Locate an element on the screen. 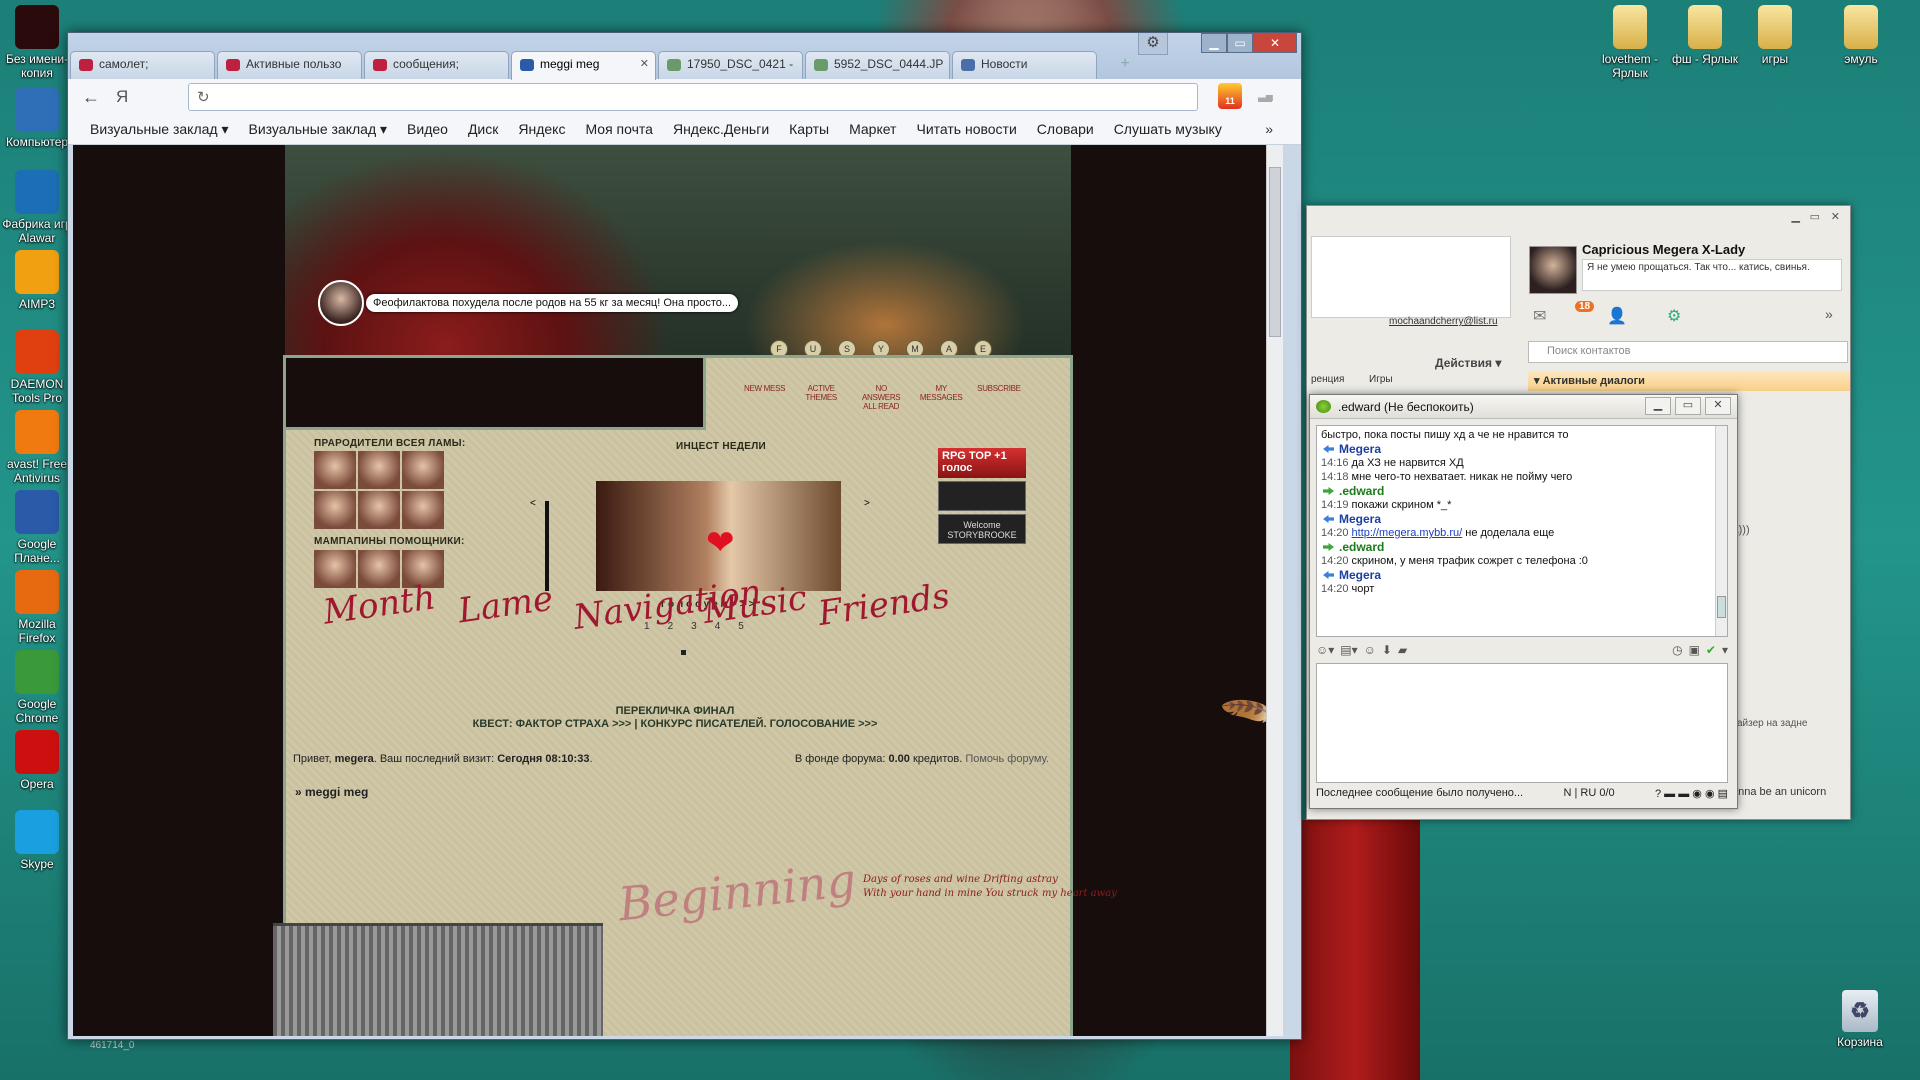  address-bar: ↻ is located at coordinates (693, 97).